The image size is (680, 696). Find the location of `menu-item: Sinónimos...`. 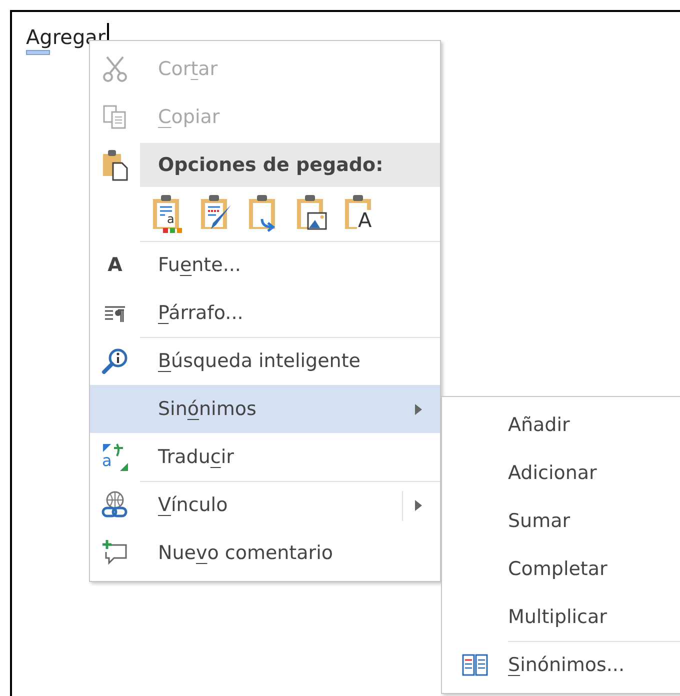

menu-item: Sinónimos... is located at coordinates (594, 665).